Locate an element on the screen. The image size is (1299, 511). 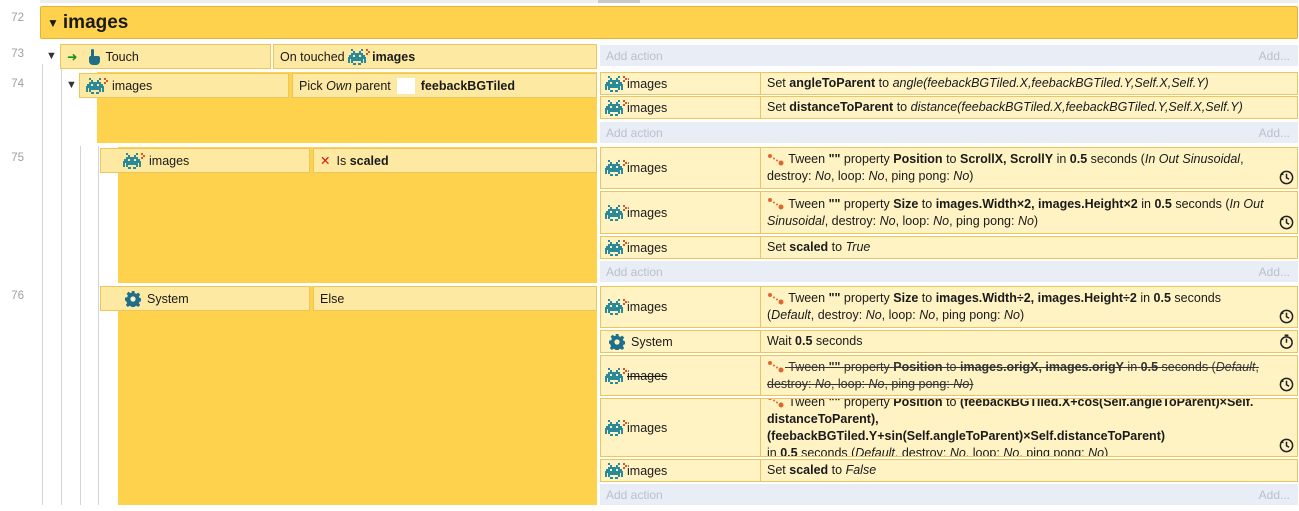
horizontal-scrollbar-track is located at coordinates (669, 1).